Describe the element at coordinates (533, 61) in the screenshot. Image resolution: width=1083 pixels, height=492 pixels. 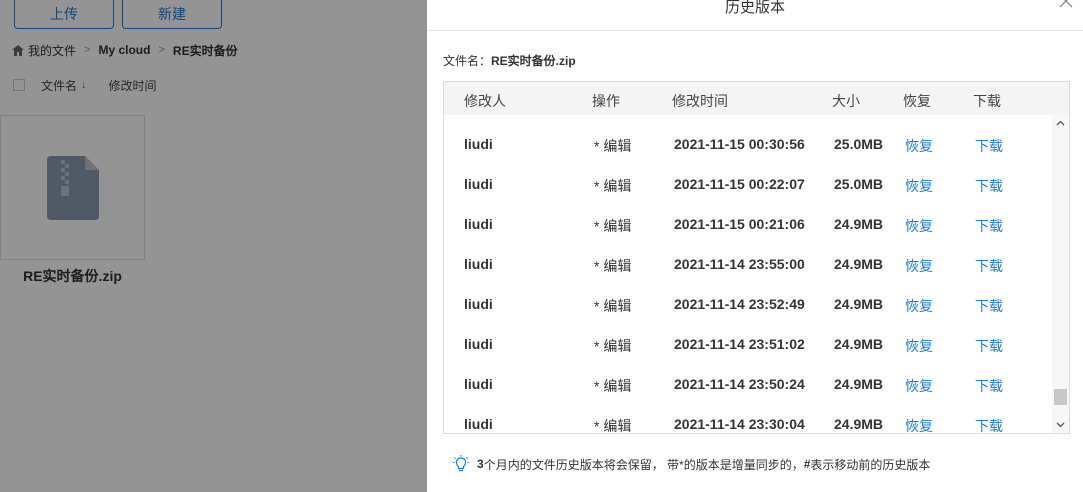
I see `file-name-value: RE实时备份.zip` at that location.